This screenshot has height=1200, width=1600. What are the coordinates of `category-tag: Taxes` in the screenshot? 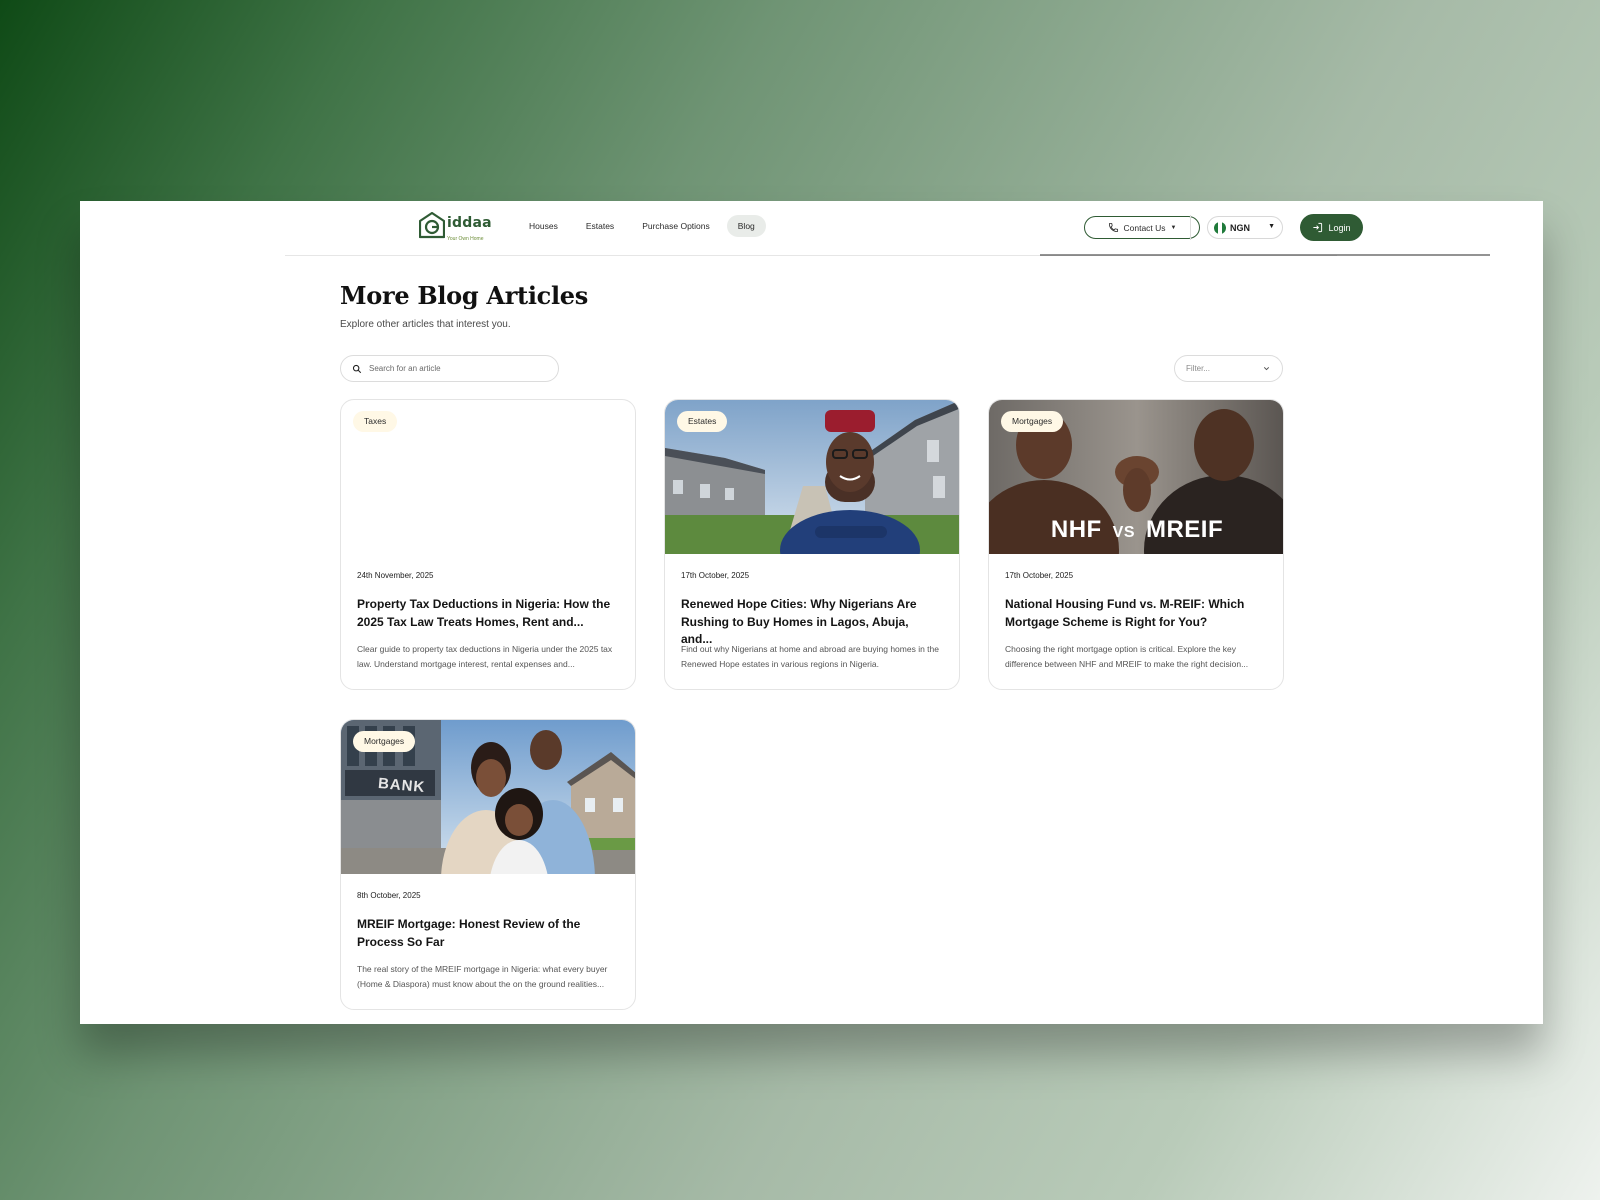 It's located at (375, 421).